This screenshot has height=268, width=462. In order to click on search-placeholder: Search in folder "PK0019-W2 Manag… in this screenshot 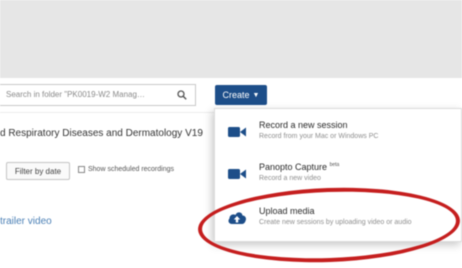, I will do `click(75, 94)`.